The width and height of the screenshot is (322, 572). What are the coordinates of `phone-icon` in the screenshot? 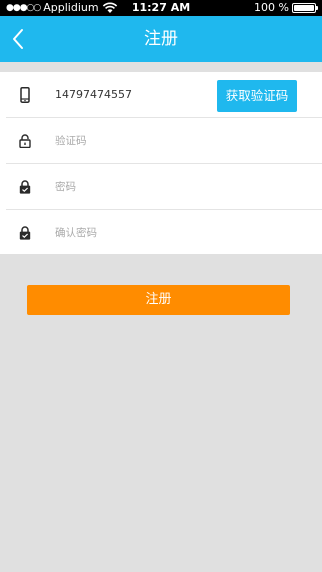 It's located at (25, 95).